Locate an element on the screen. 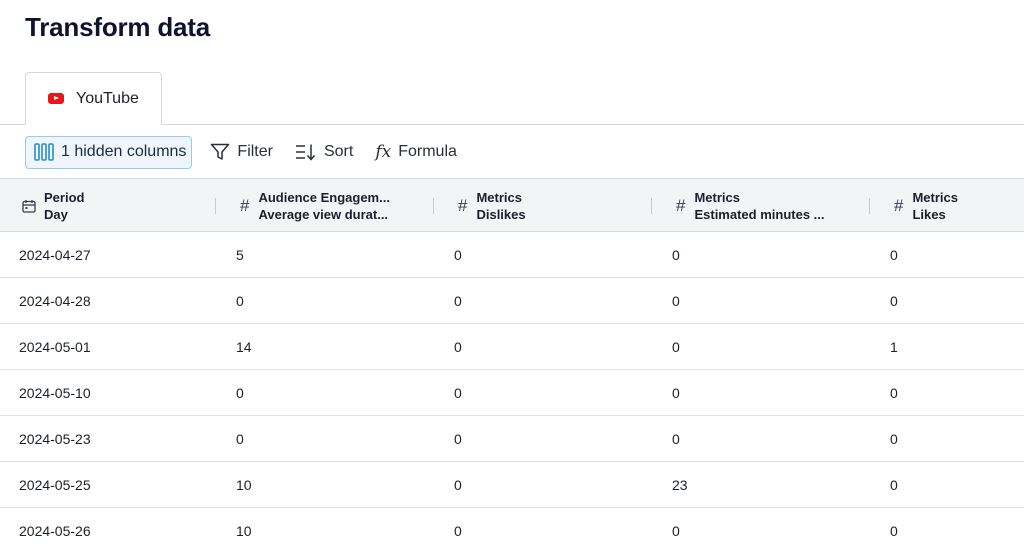 This screenshot has width=1024, height=544. formula-button: fx Formula is located at coordinates (416, 152).